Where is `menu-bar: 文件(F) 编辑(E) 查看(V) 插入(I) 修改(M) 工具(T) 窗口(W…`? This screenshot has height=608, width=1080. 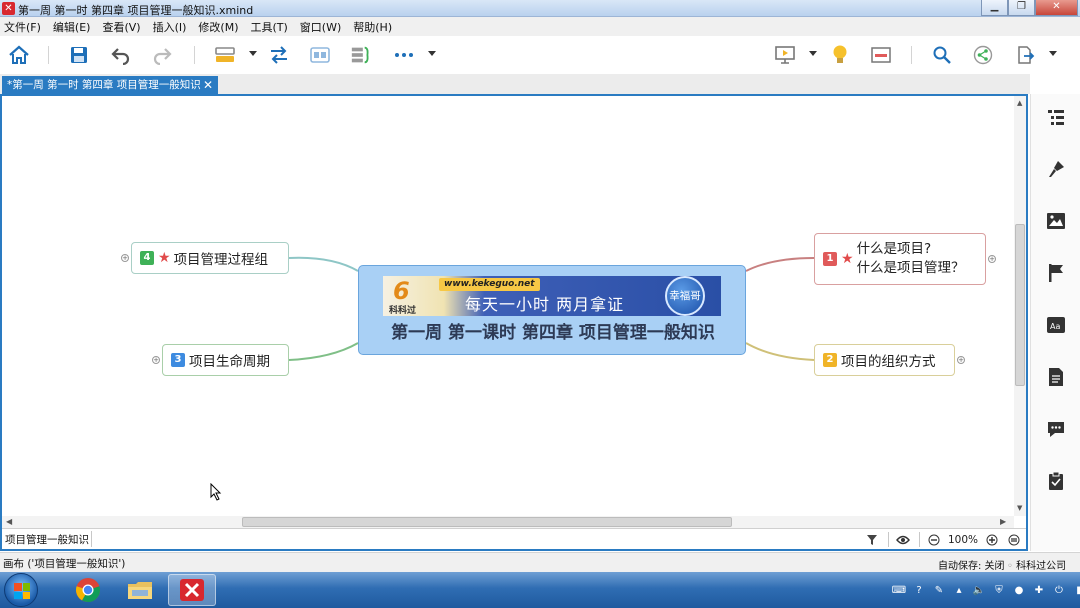 menu-bar: 文件(F) 编辑(E) 查看(V) 插入(I) 修改(M) 工具(T) 窗口(W… is located at coordinates (540, 26).